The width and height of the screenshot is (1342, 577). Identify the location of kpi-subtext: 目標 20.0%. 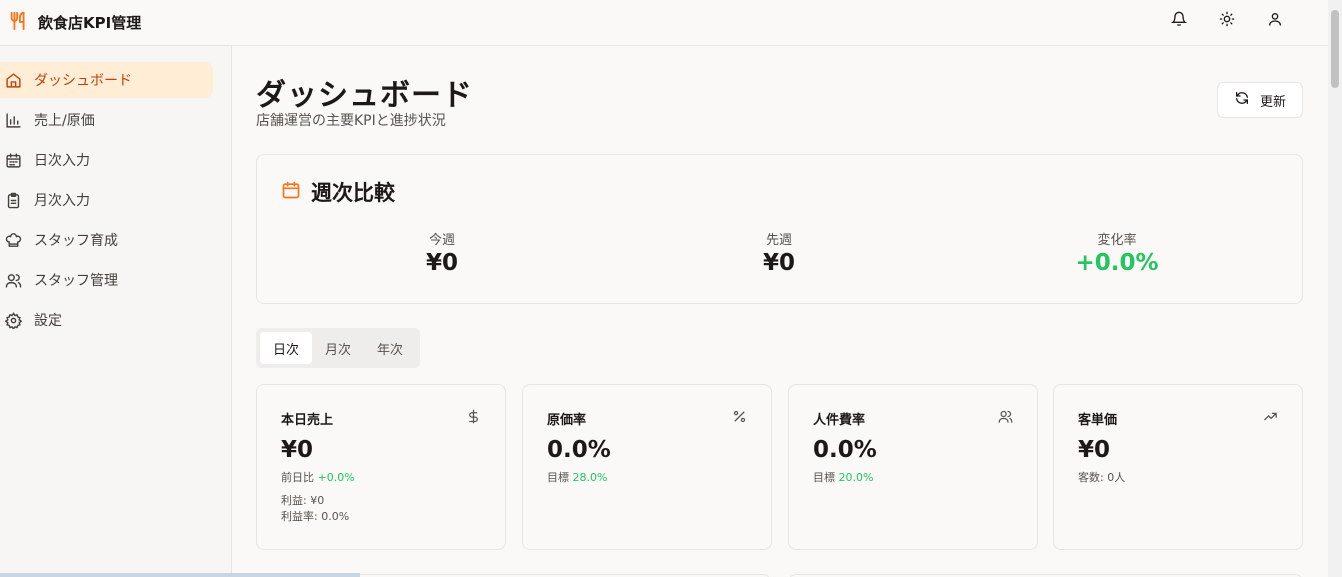
(843, 477).